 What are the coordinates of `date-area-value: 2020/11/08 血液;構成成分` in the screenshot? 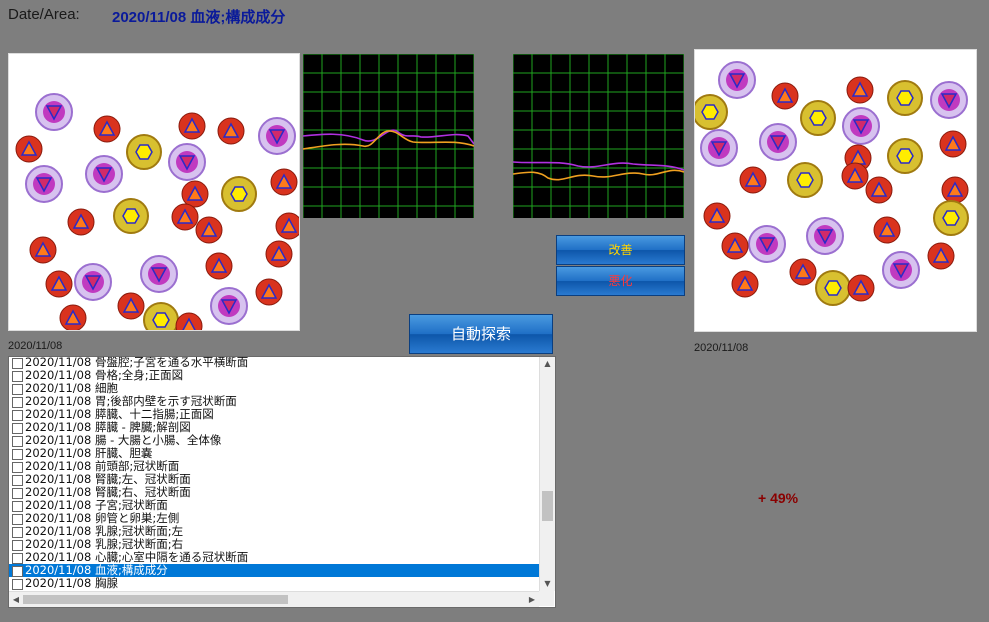 It's located at (199, 17).